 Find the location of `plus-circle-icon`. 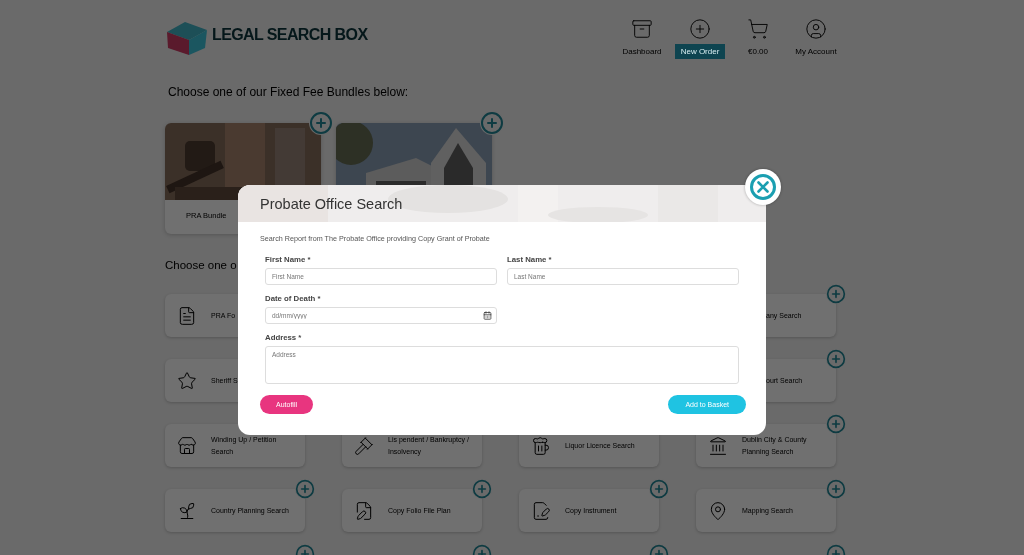

plus-circle-icon is located at coordinates (700, 29).